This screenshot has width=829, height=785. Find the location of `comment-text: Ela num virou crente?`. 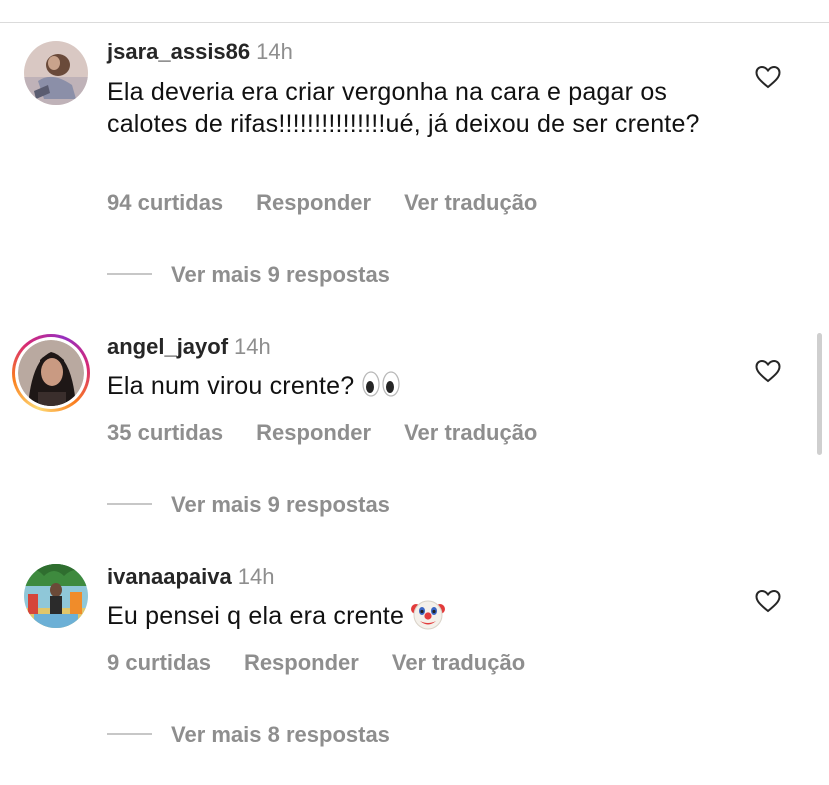

comment-text: Ela num virou crente? is located at coordinates (231, 386).